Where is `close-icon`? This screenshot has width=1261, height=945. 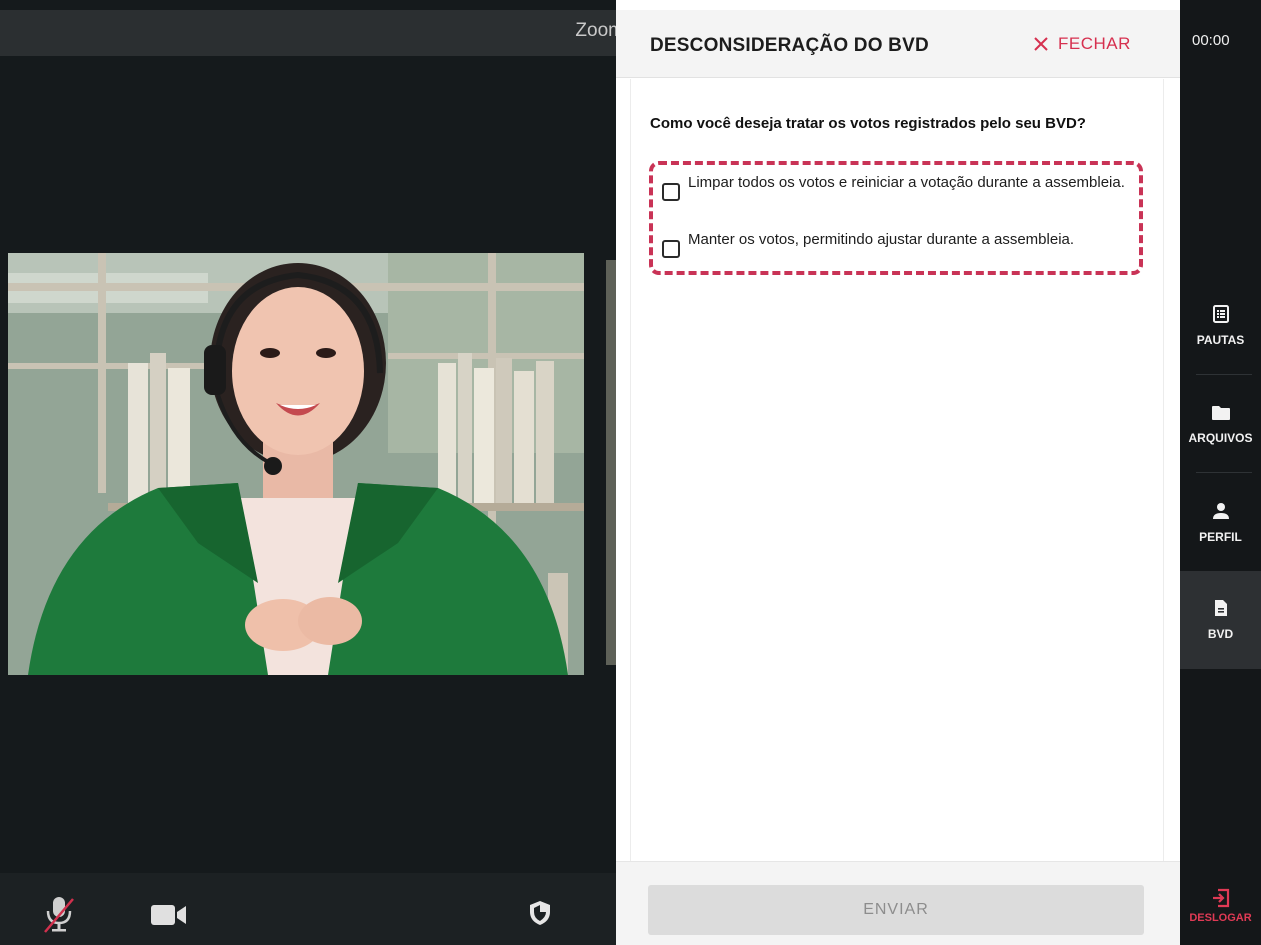 close-icon is located at coordinates (1041, 44).